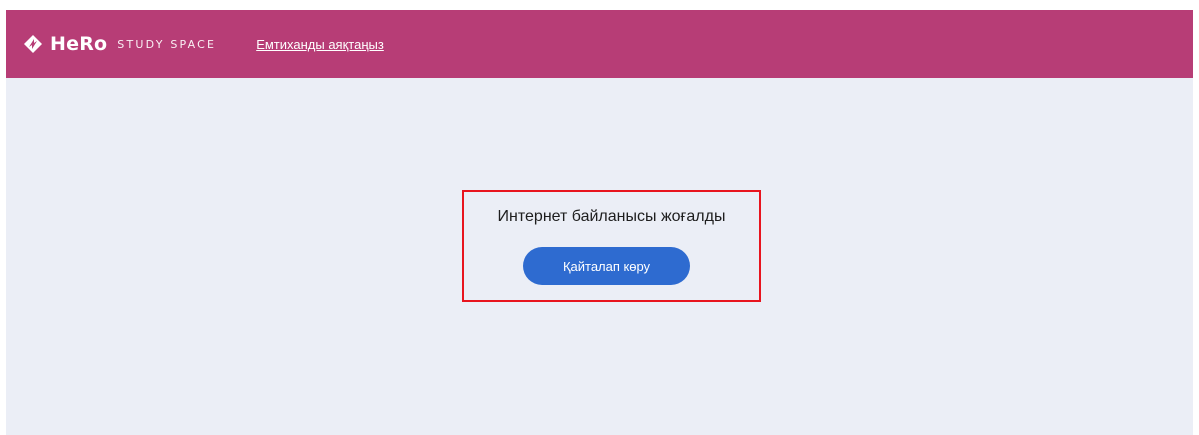 The width and height of the screenshot is (1199, 435). Describe the element at coordinates (79, 44) in the screenshot. I see `logo-name: HeRo` at that location.